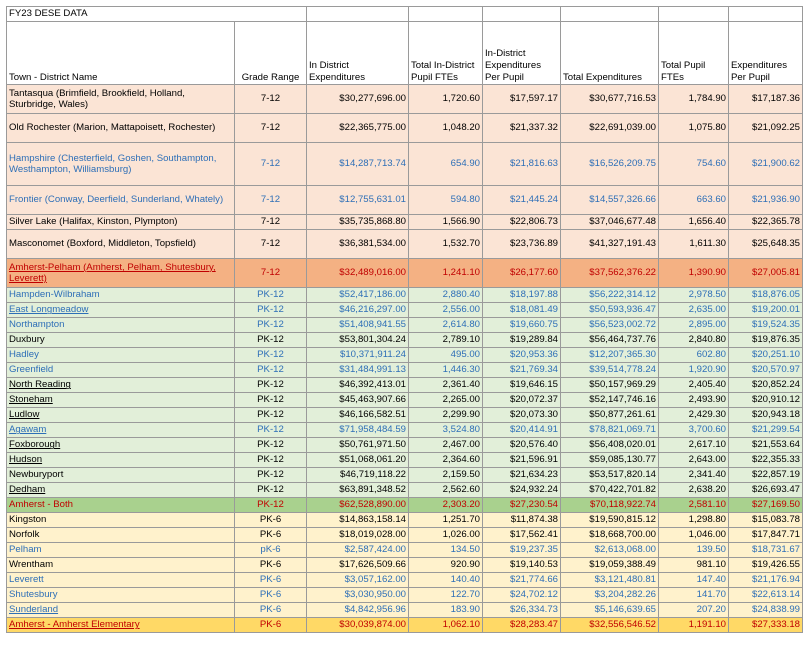 The image size is (805, 645). I want to click on in-district-ftes-cell: 1,048.20, so click(445, 128).